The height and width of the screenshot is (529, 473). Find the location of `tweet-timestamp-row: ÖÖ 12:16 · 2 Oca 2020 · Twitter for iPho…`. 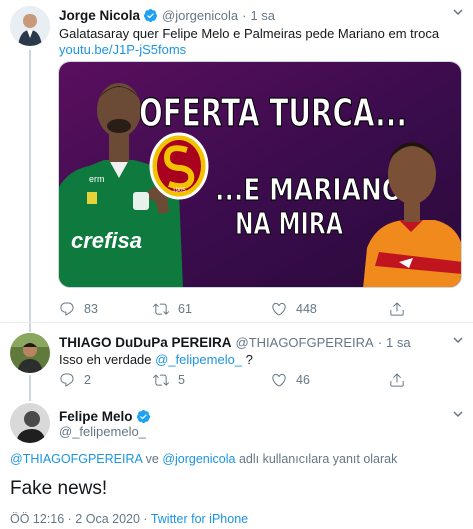

tweet-timestamp-row: ÖÖ 12:16 · 2 Oca 2020 · Twitter for iPho… is located at coordinates (129, 519).